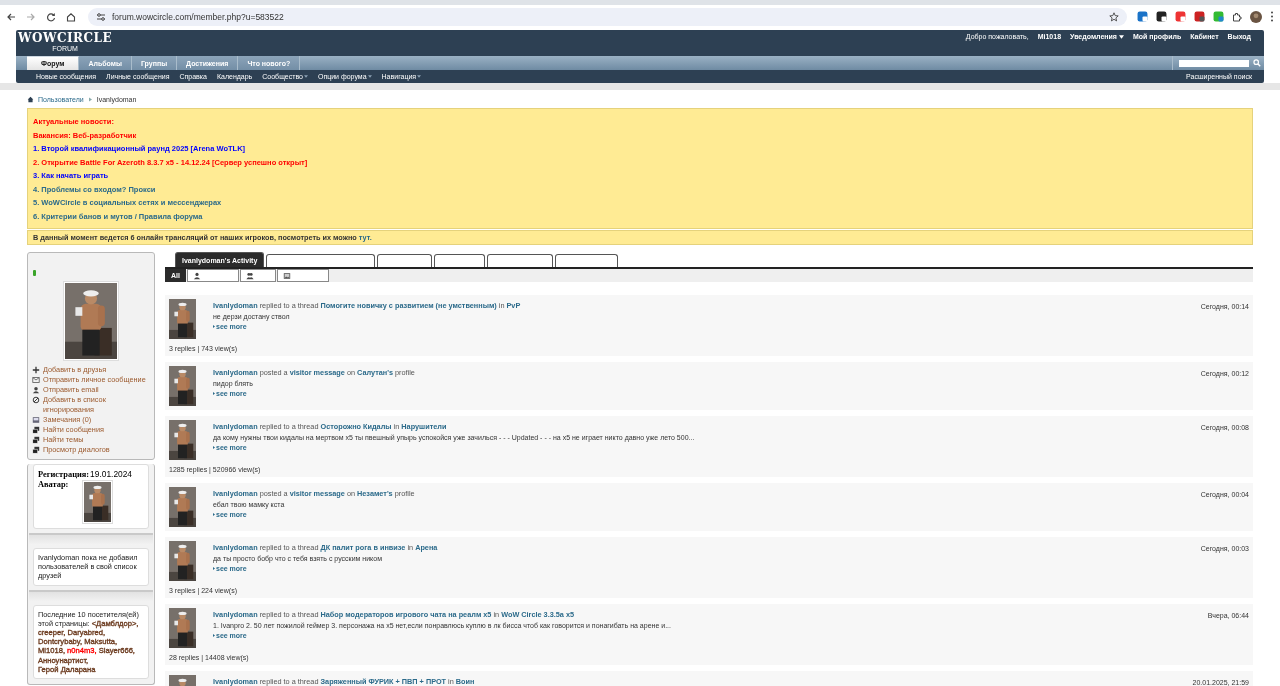  Describe the element at coordinates (11, 16) in the screenshot. I see `back-icon` at that location.